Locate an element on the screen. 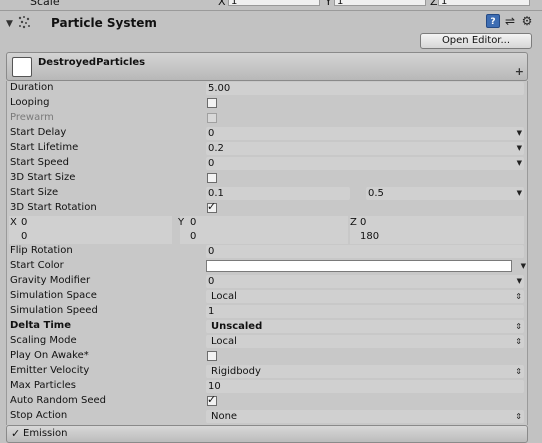 The height and width of the screenshot is (443, 542). simulation-space-row: Simulation Space Local ⇕ is located at coordinates (268, 296).